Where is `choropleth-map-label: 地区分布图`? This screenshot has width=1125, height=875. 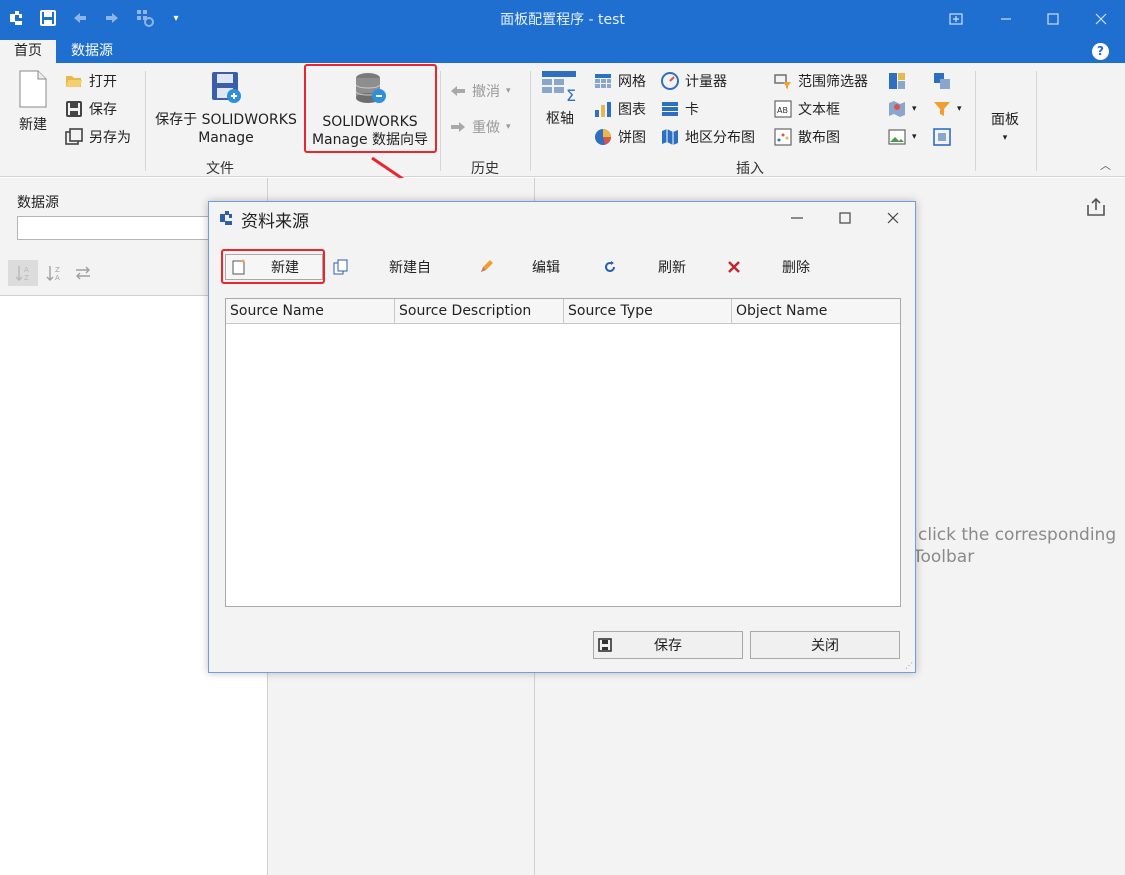 choropleth-map-label: 地区分布图 is located at coordinates (720, 138).